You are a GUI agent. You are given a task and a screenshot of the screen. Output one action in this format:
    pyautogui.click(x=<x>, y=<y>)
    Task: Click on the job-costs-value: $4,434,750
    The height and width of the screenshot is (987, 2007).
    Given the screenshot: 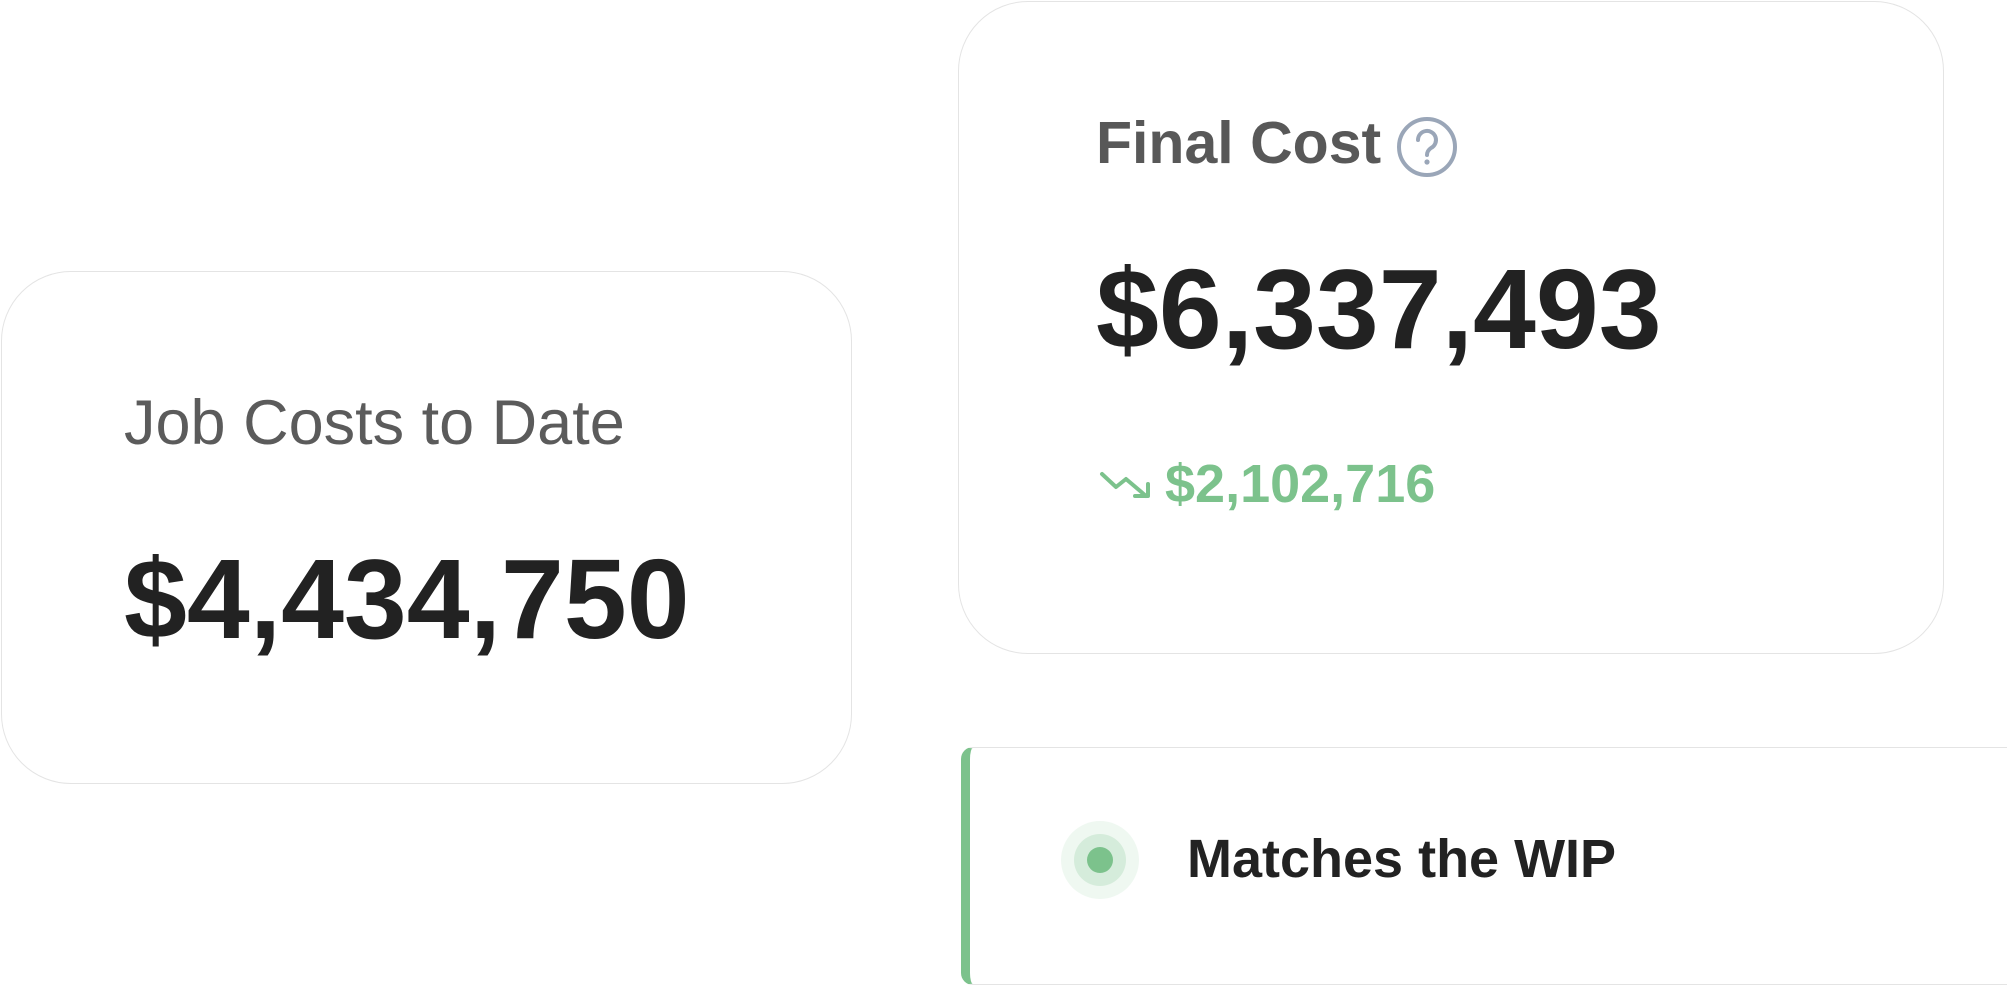 What is the action you would take?
    pyautogui.click(x=407, y=599)
    